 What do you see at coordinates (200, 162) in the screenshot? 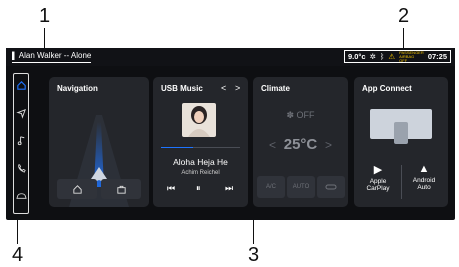
I see `song-title: Aloha Heja He` at bounding box center [200, 162].